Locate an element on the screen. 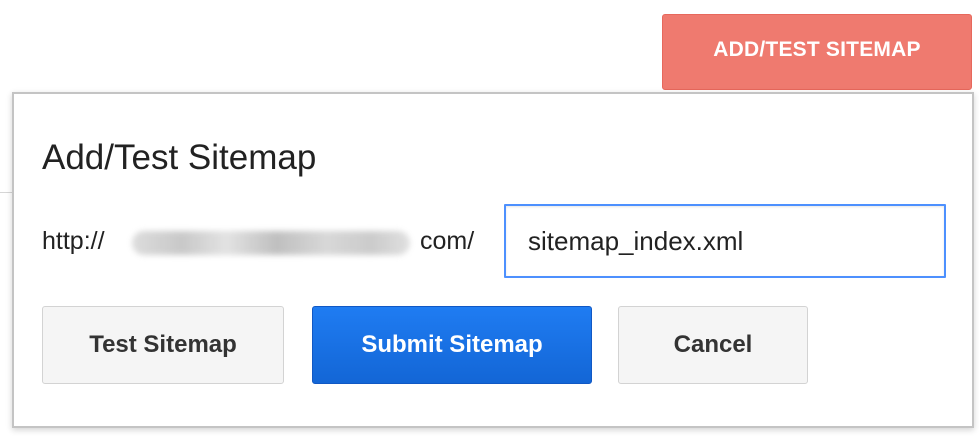 The width and height of the screenshot is (979, 436). test-sitemap-button: Test Sitemap is located at coordinates (163, 345).